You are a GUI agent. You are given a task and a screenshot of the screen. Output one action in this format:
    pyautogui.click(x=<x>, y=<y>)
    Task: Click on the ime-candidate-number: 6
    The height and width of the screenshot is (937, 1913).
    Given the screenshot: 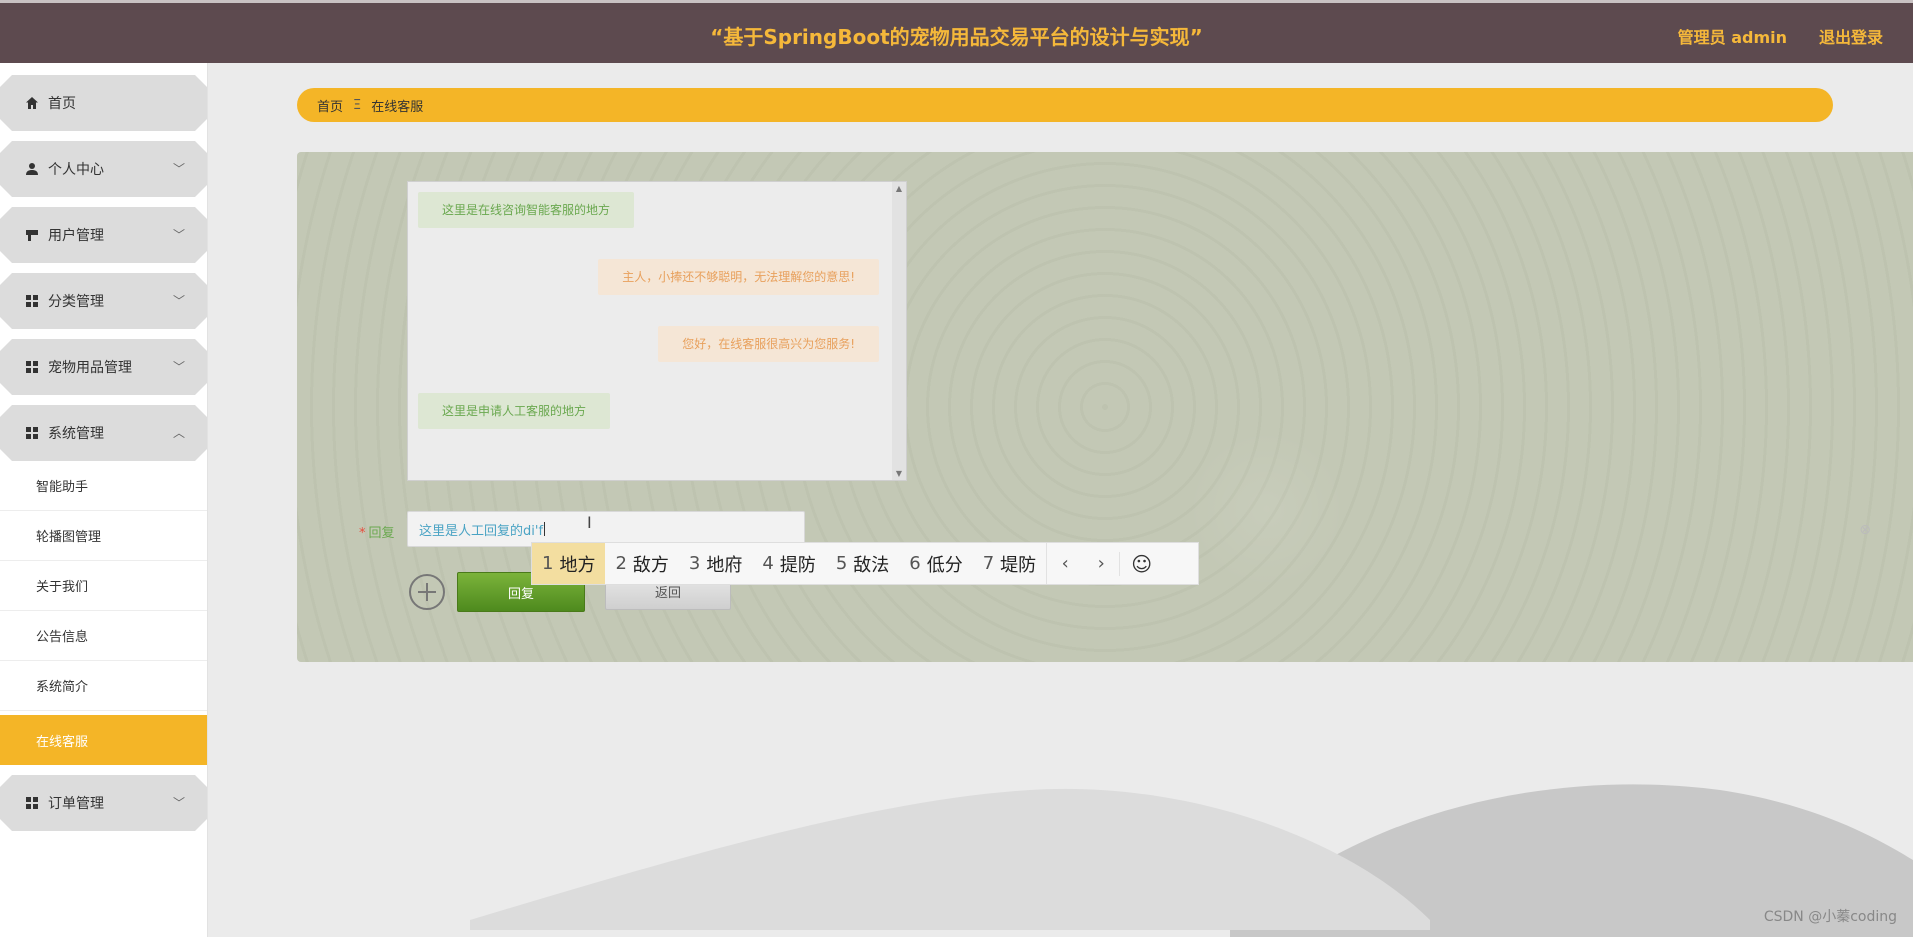 What is the action you would take?
    pyautogui.click(x=915, y=563)
    